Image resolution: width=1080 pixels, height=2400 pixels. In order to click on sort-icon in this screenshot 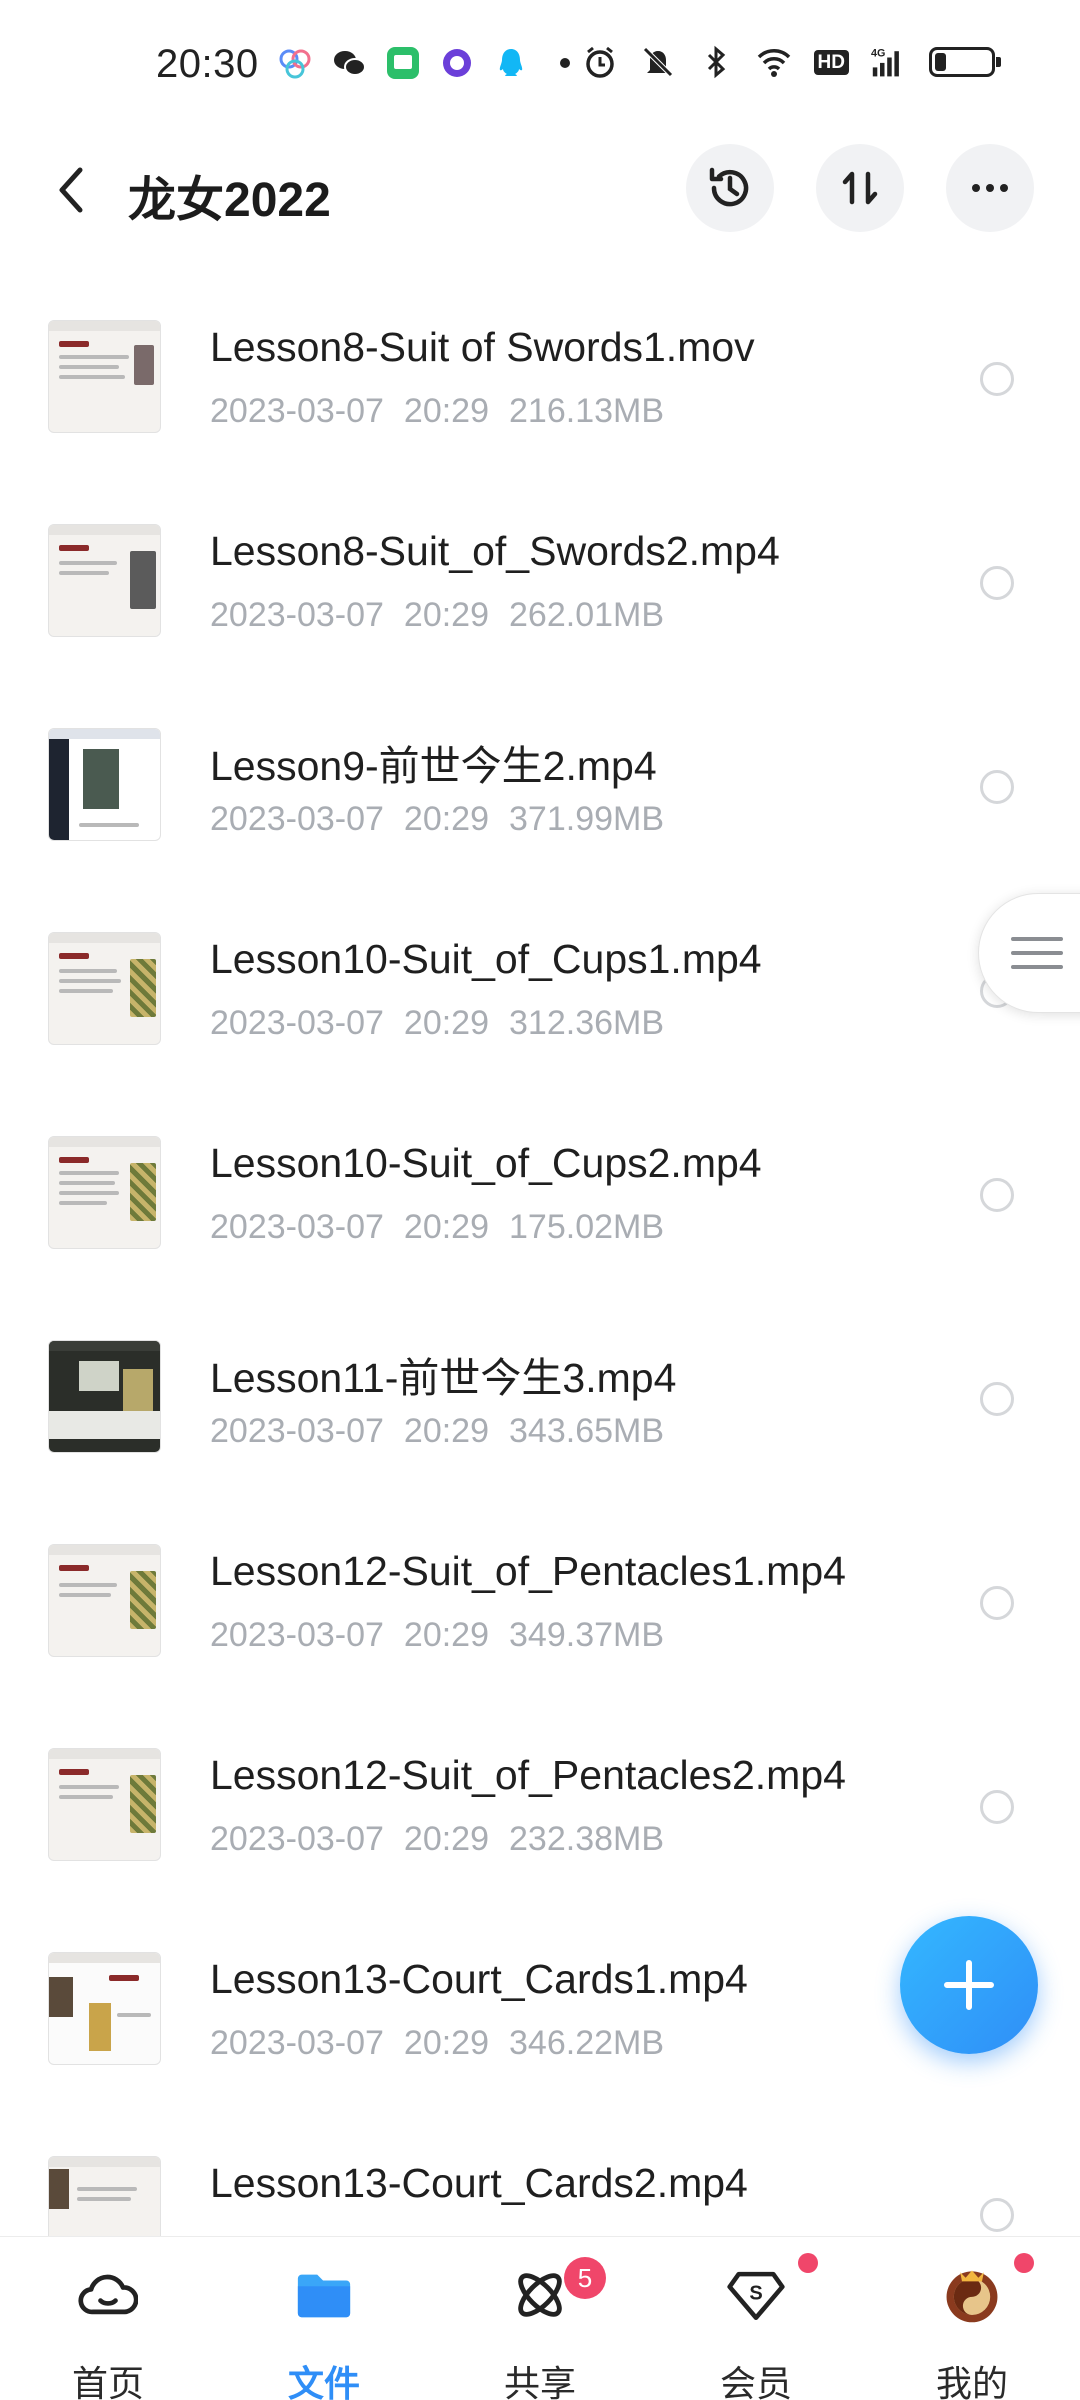, I will do `click(860, 188)`.